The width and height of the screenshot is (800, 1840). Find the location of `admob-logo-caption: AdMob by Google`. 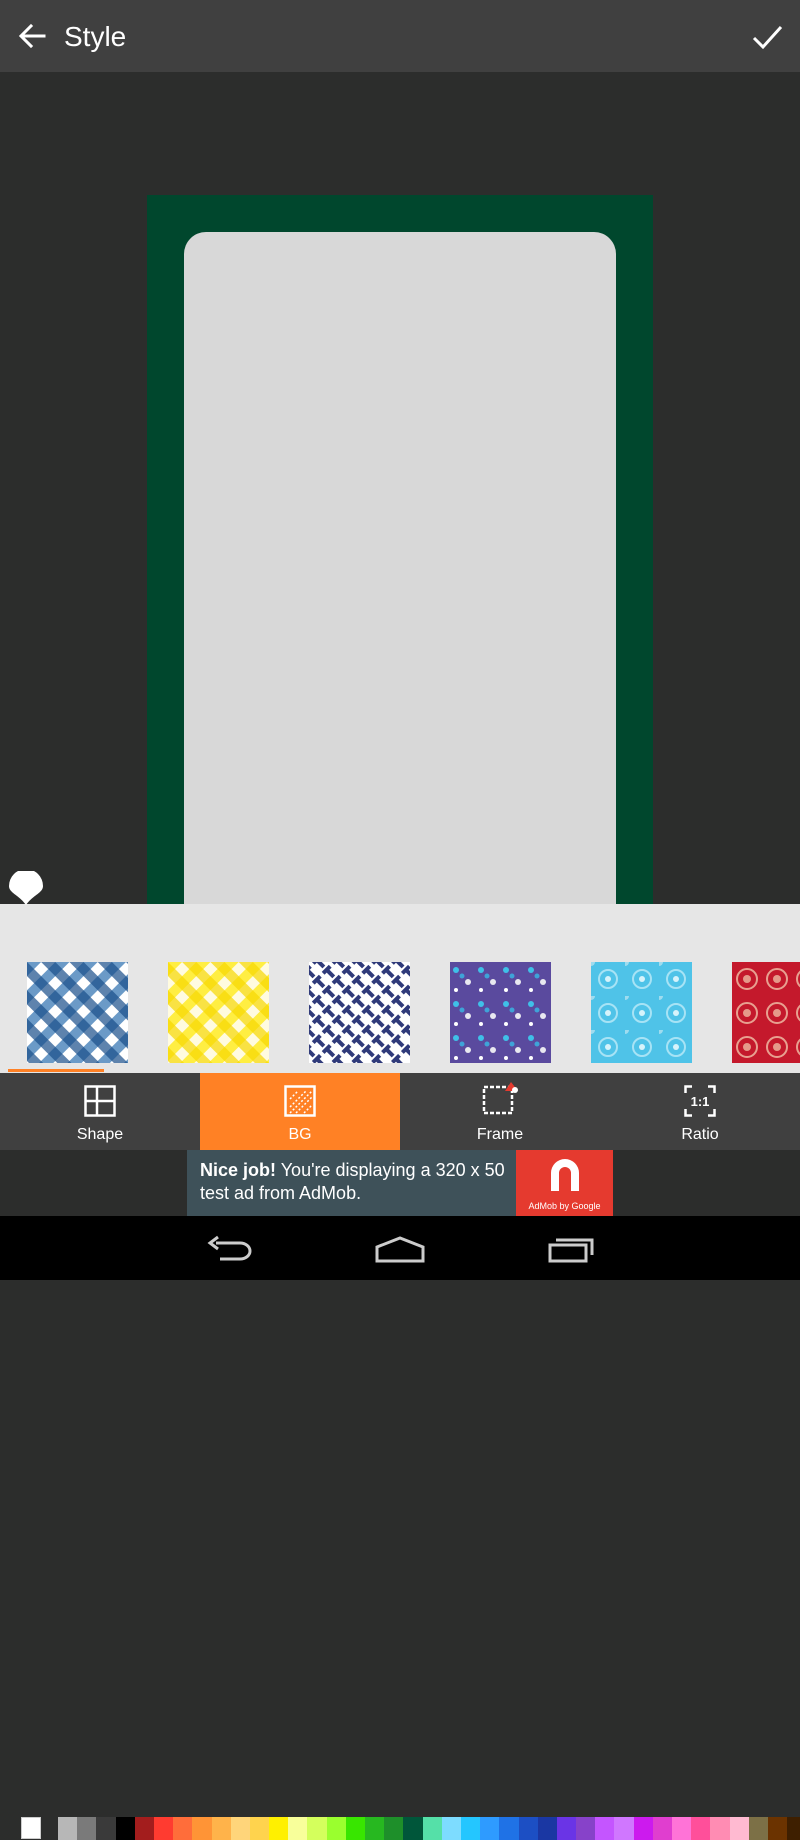

admob-logo-caption: AdMob by Google is located at coordinates (564, 1206).